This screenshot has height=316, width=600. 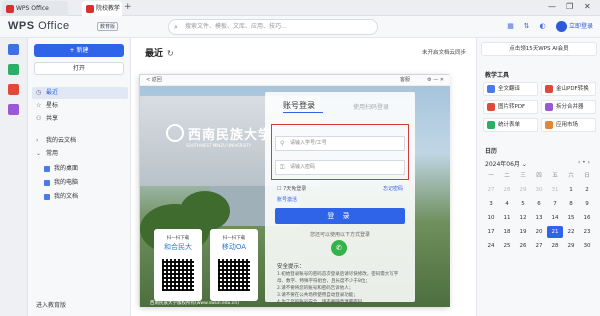 What do you see at coordinates (287, 199) in the screenshot?
I see `activate-account-link: 账号激活` at bounding box center [287, 199].